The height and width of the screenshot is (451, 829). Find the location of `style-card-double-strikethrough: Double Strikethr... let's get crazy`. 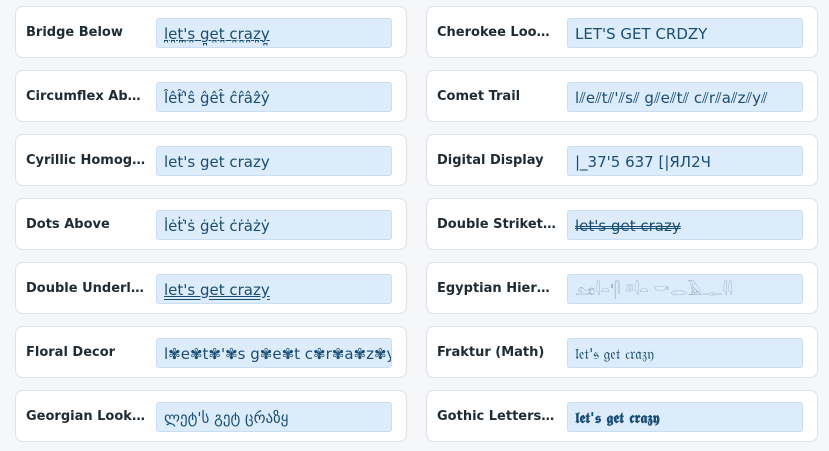

style-card-double-strikethrough: Double Strikethr... let's get crazy is located at coordinates (622, 224).